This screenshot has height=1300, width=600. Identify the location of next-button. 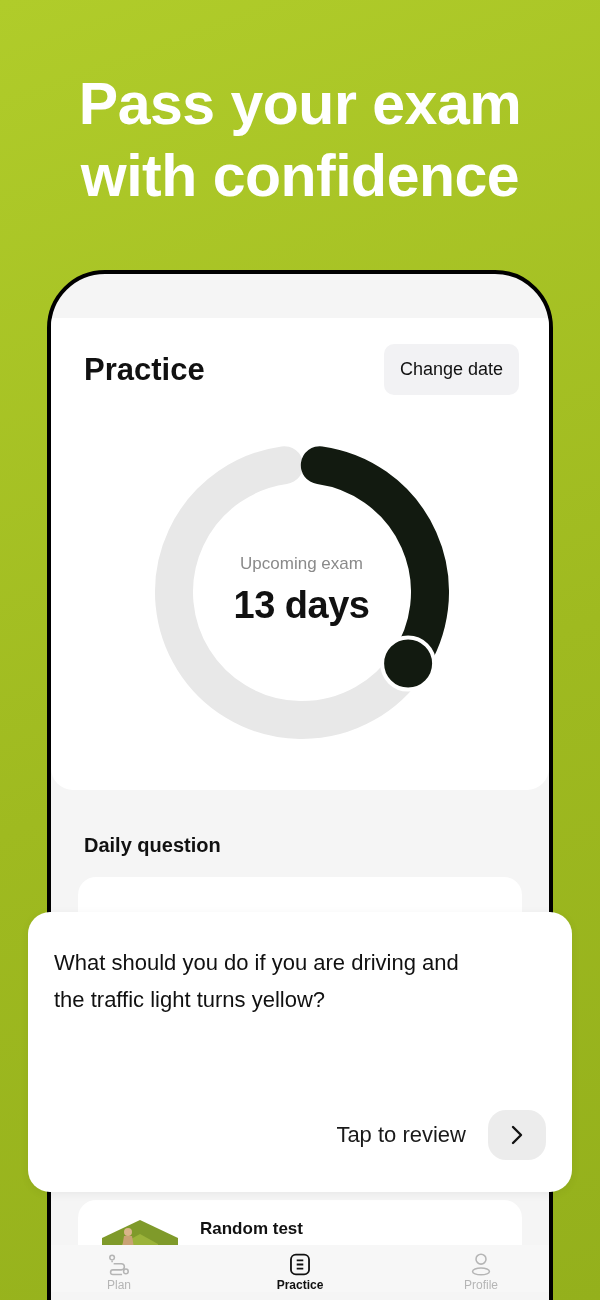
(517, 1135).